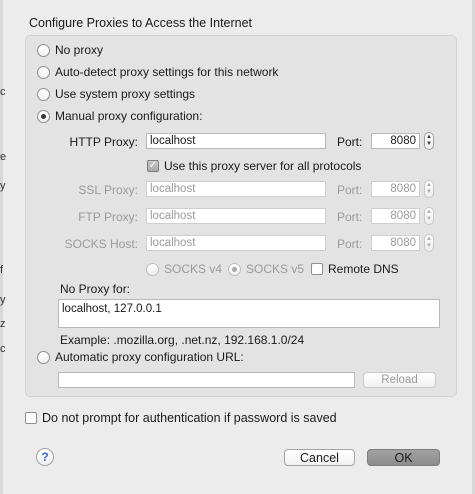 This screenshot has height=494, width=475. What do you see at coordinates (2, 270) in the screenshot?
I see `background-text-fragment: f` at bounding box center [2, 270].